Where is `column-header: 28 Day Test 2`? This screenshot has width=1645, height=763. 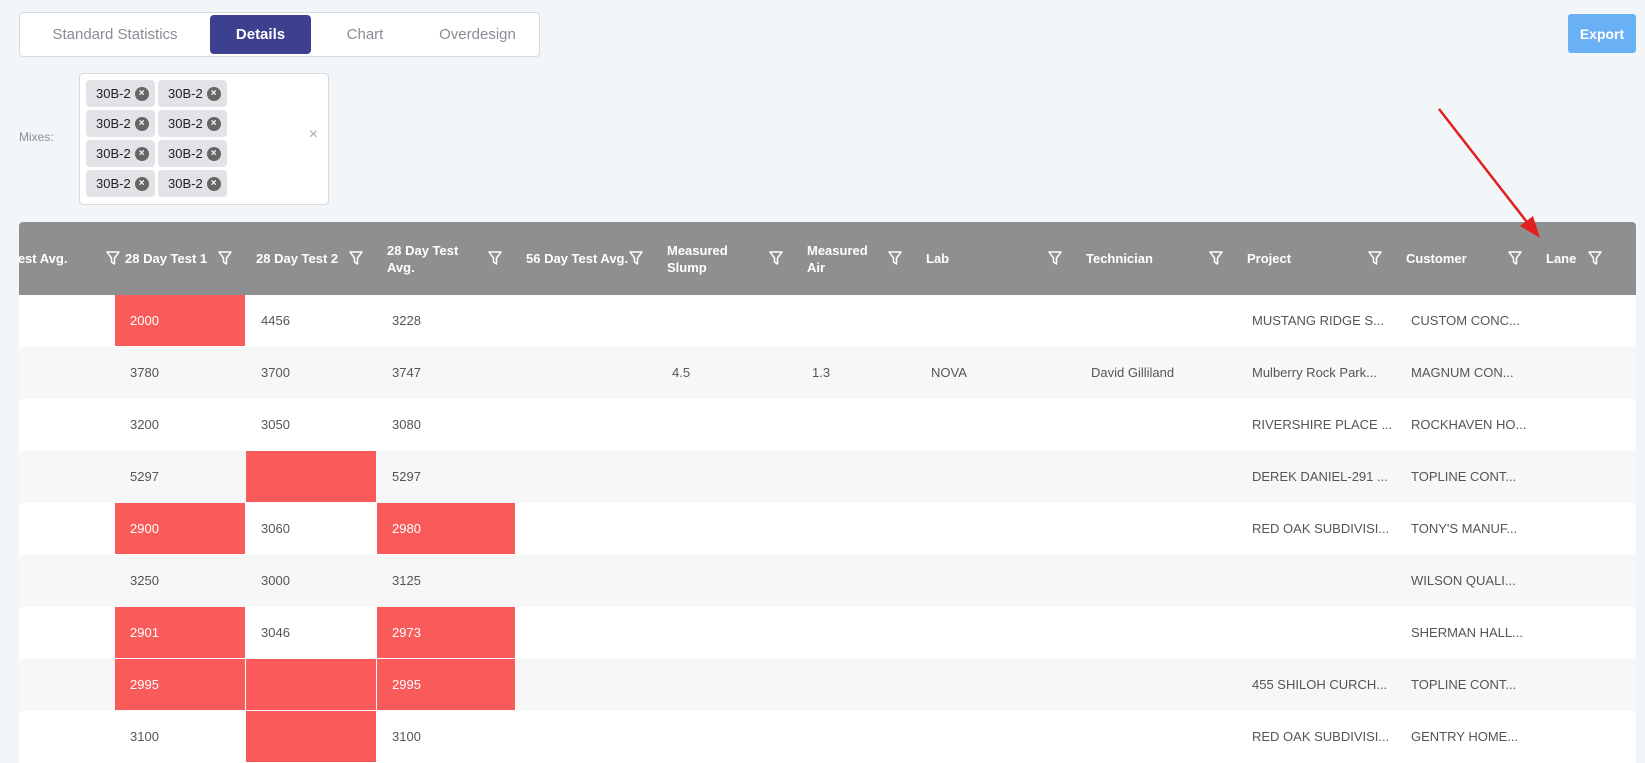 column-header: 28 Day Test 2 is located at coordinates (311, 258).